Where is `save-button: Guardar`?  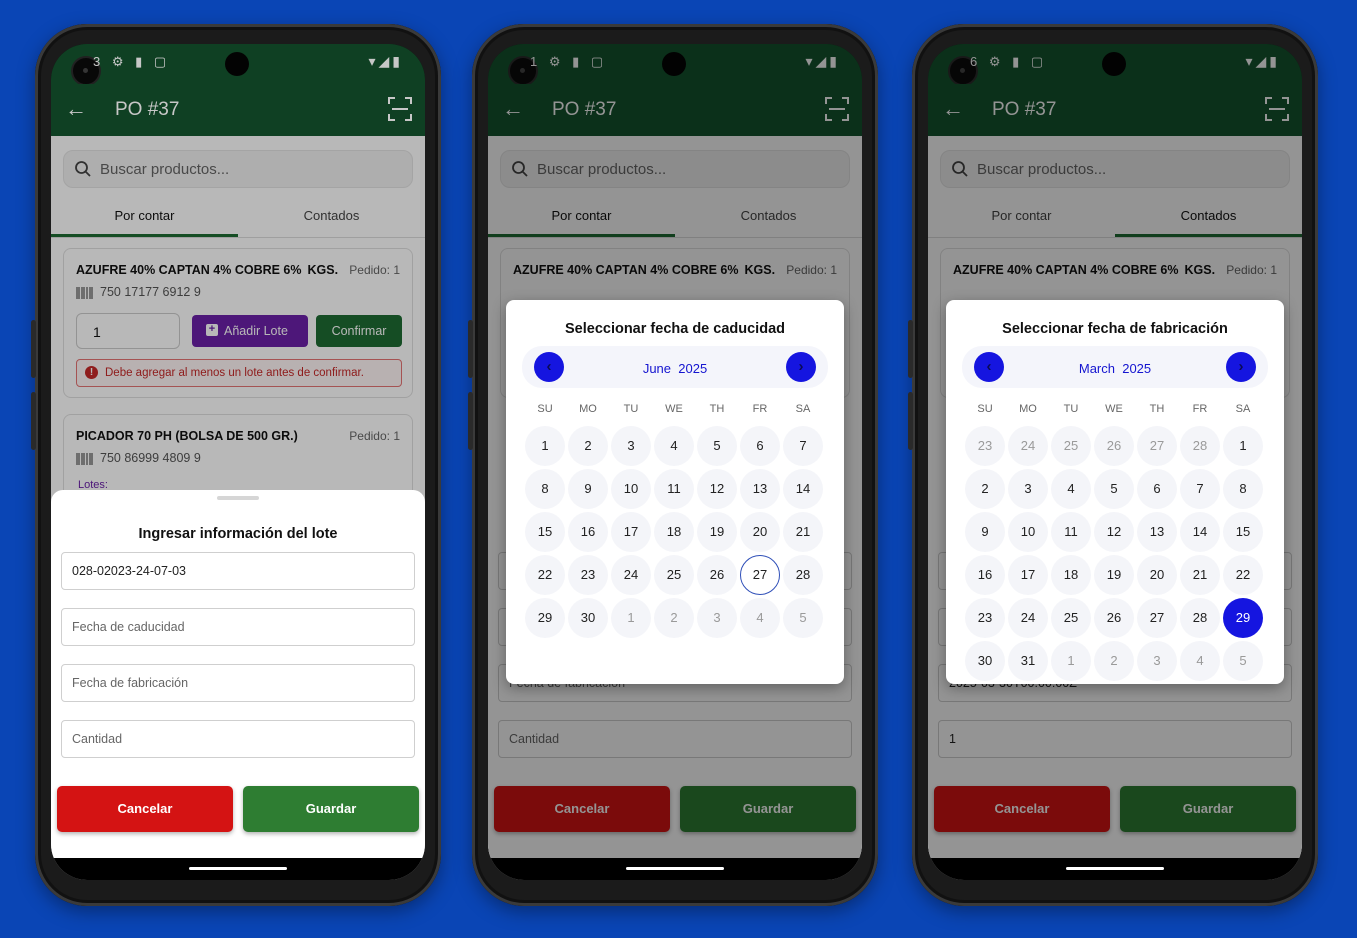 save-button: Guardar is located at coordinates (331, 809).